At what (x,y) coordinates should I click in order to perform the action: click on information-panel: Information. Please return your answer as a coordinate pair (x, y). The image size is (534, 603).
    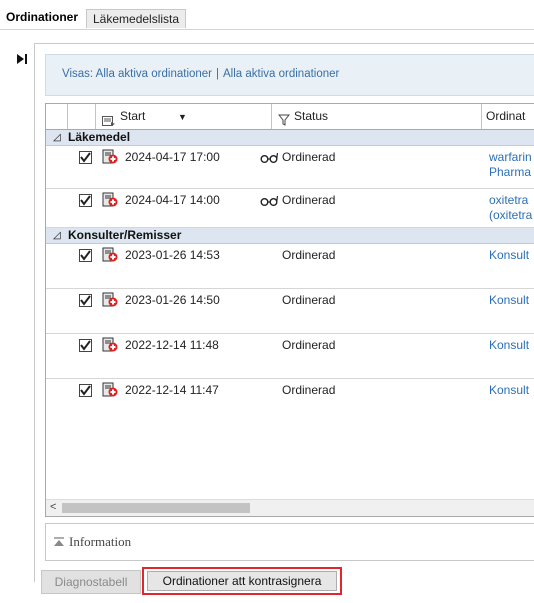
    Looking at the image, I should click on (289, 542).